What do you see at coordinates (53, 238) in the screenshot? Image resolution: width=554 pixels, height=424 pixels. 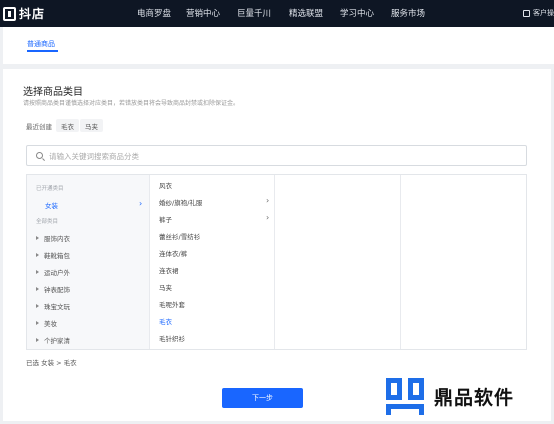 I see `category-item: 服饰内衣` at bounding box center [53, 238].